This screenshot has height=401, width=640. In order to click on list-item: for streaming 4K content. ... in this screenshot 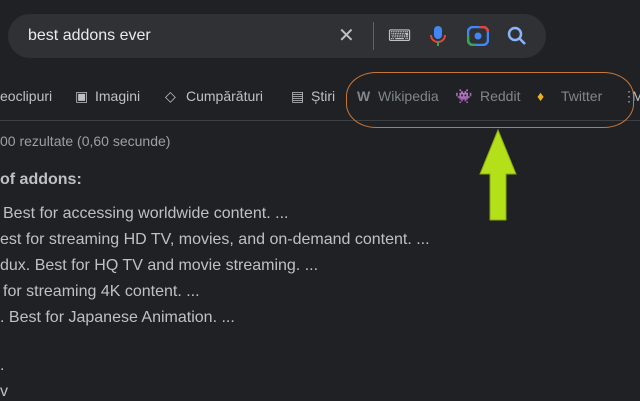, I will do `click(101, 291)`.